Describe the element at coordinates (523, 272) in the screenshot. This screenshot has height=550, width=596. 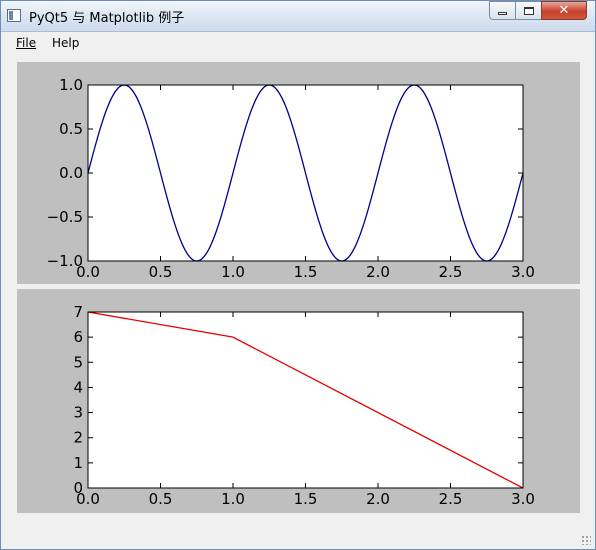
I see `x-tick-label-1: 3.0` at that location.